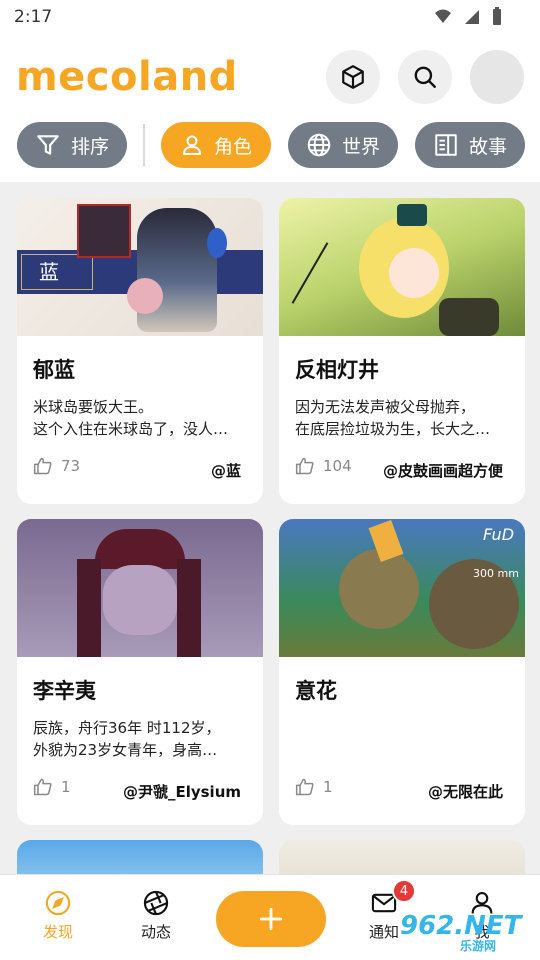  I want to click on search-button, so click(425, 77).